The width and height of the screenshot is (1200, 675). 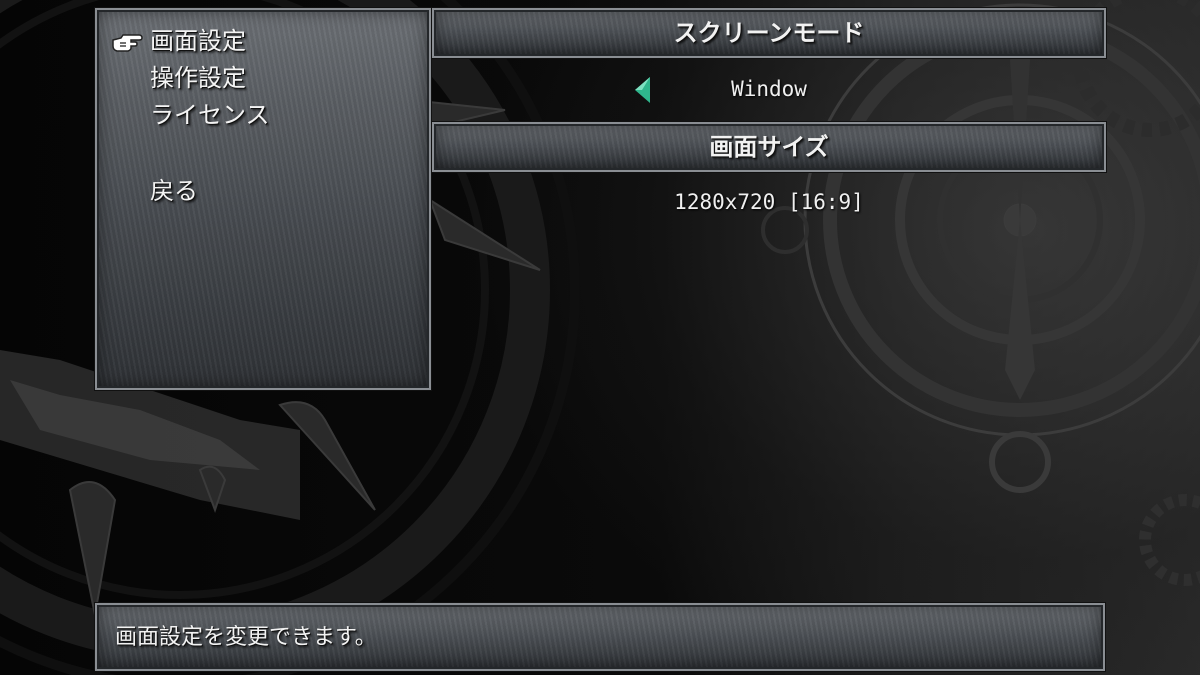 I want to click on screen-mode-title: スクリーンモード, so click(x=769, y=33).